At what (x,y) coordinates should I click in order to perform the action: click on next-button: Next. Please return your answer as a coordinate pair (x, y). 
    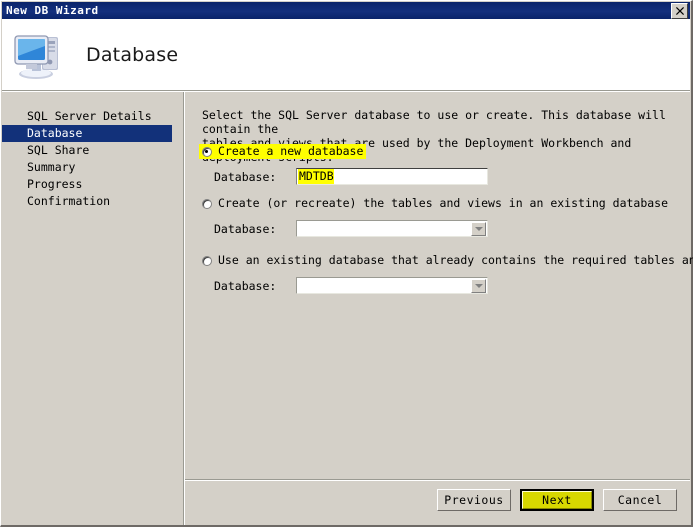
    Looking at the image, I should click on (557, 500).